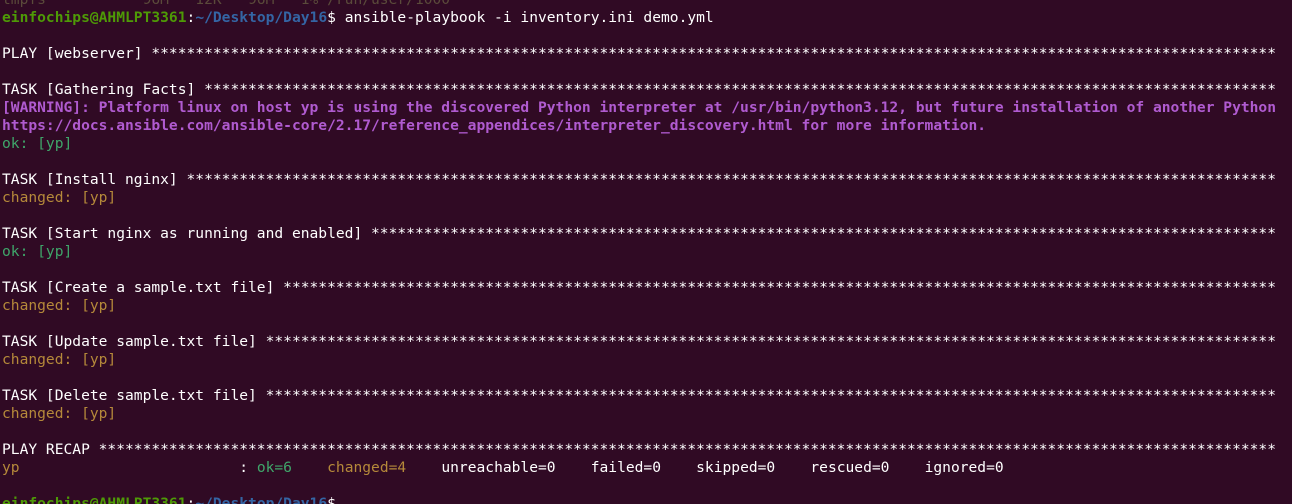 The height and width of the screenshot is (504, 1292). Describe the element at coordinates (367, 467) in the screenshot. I see `recap-changed: changed=4` at that location.